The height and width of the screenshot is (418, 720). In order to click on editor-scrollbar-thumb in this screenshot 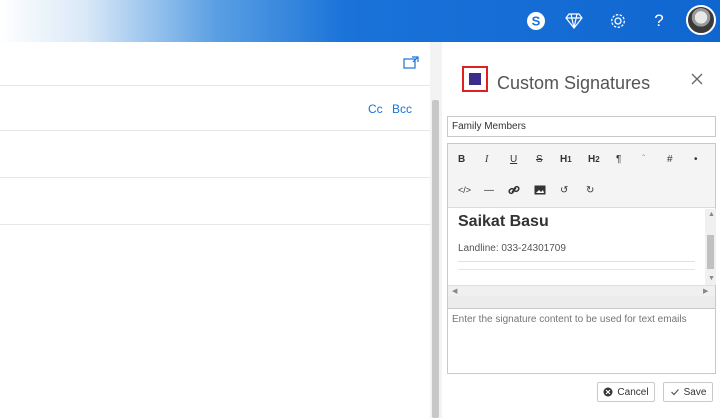, I will do `click(710, 252)`.